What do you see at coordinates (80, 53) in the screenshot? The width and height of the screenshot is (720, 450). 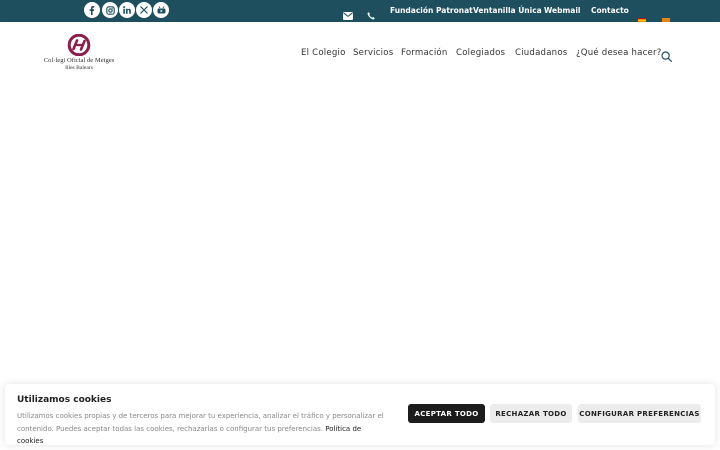 I see `site-logo: Col·legi Oficial de Metges Illes Balears` at bounding box center [80, 53].